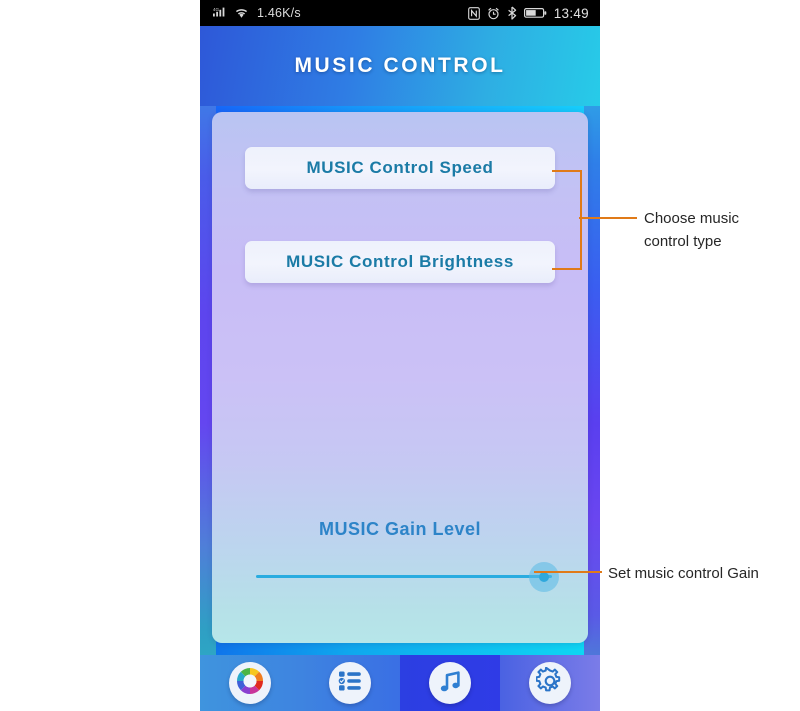  Describe the element at coordinates (493, 13) in the screenshot. I see `alarm-icon` at that location.